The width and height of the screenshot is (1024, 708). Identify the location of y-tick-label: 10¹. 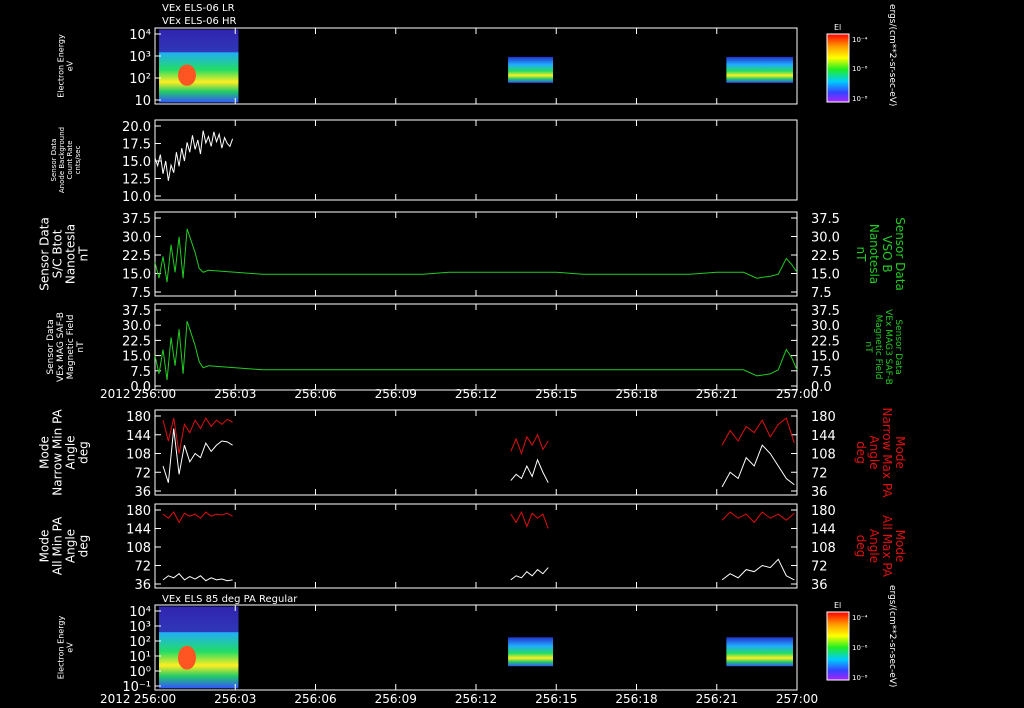
(140, 657).